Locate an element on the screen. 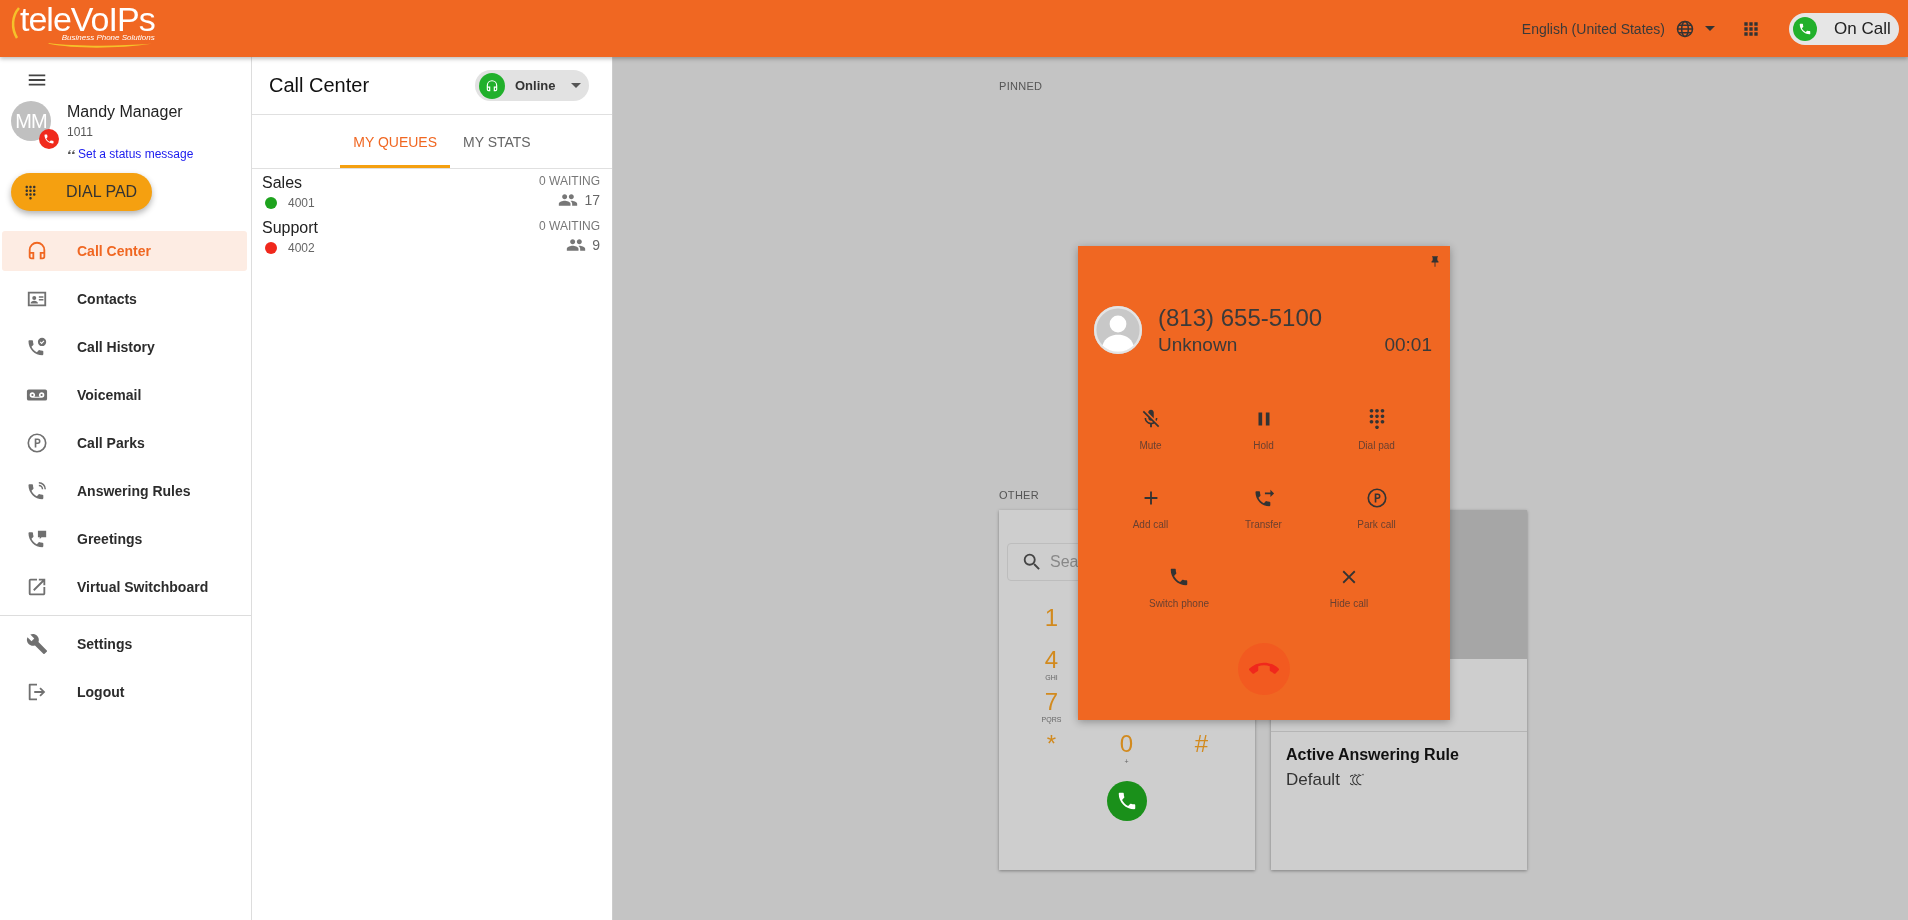 The image size is (1908, 920). nav-item: Call Center is located at coordinates (124, 251).